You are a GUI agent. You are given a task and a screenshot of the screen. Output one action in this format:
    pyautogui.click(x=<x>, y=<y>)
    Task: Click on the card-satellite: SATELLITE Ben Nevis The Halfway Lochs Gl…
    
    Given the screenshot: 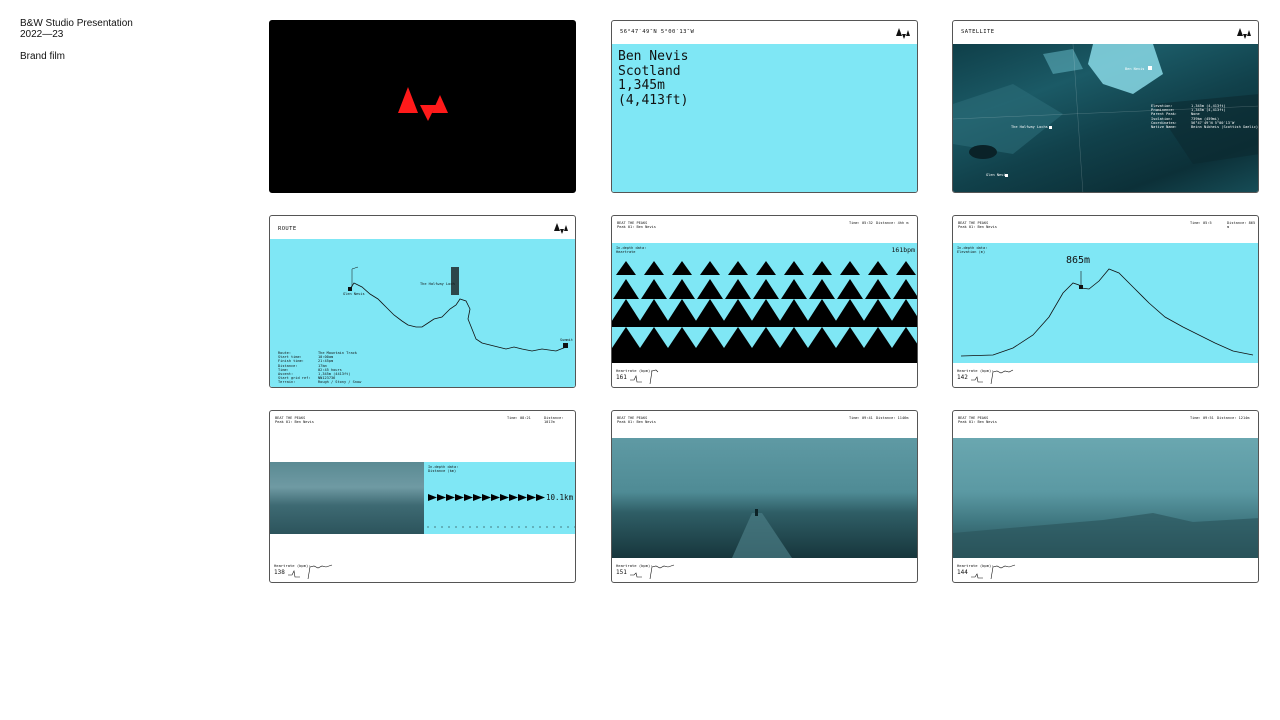 What is the action you would take?
    pyautogui.click(x=1105, y=106)
    